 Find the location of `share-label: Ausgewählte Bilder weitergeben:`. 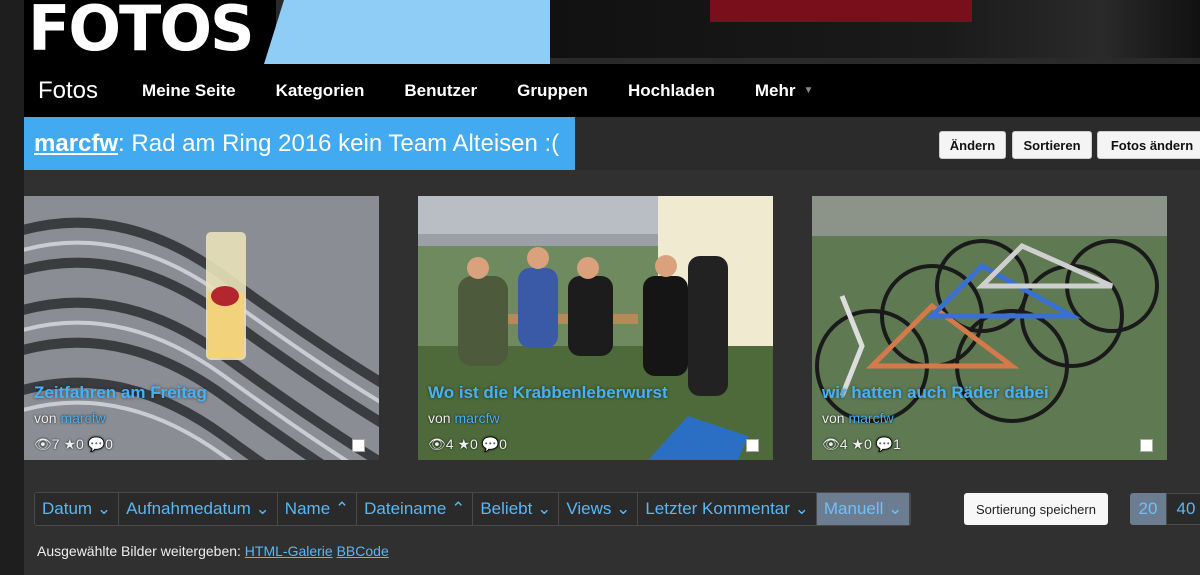

share-label: Ausgewählte Bilder weitergeben: is located at coordinates (139, 551).